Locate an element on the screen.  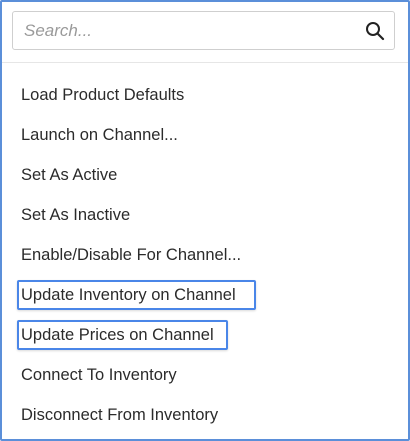
search-area is located at coordinates (205, 32).